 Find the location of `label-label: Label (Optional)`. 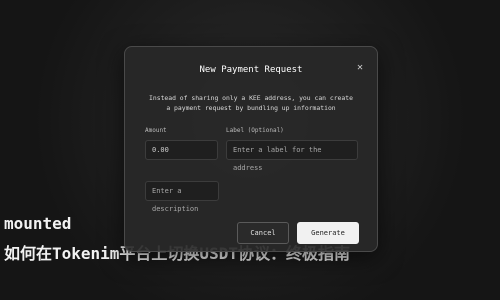

label-label: Label (Optional) is located at coordinates (255, 130).